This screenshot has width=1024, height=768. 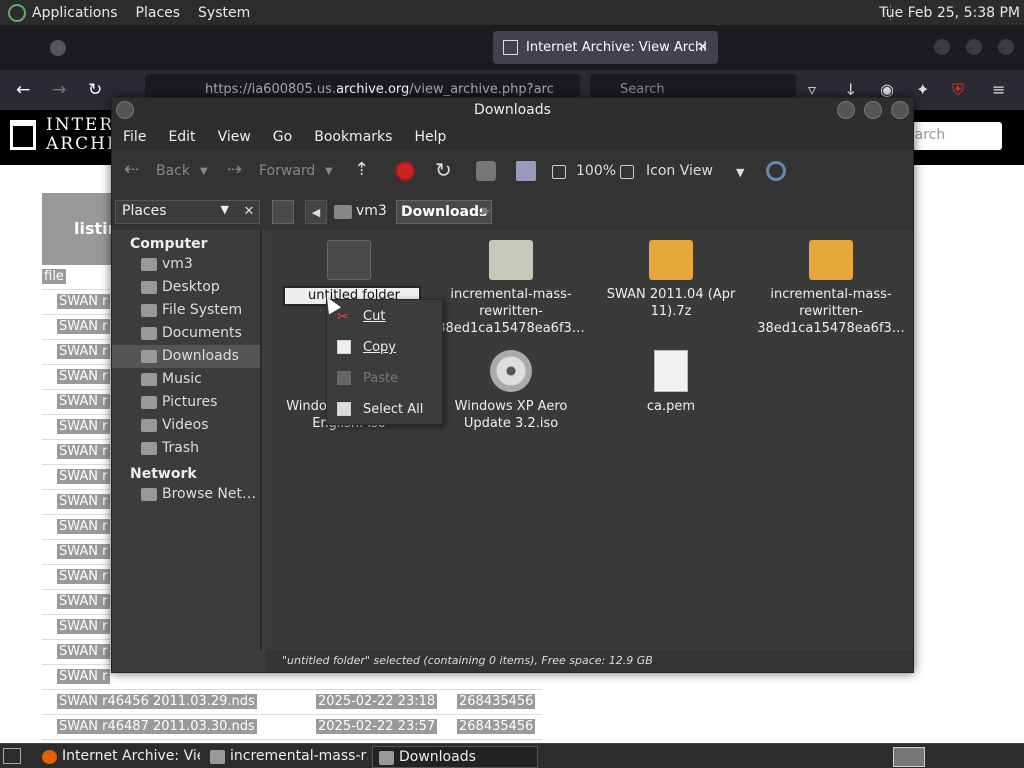 I want to click on tab-title: Internet Archive: View Archi, so click(x=616, y=47).